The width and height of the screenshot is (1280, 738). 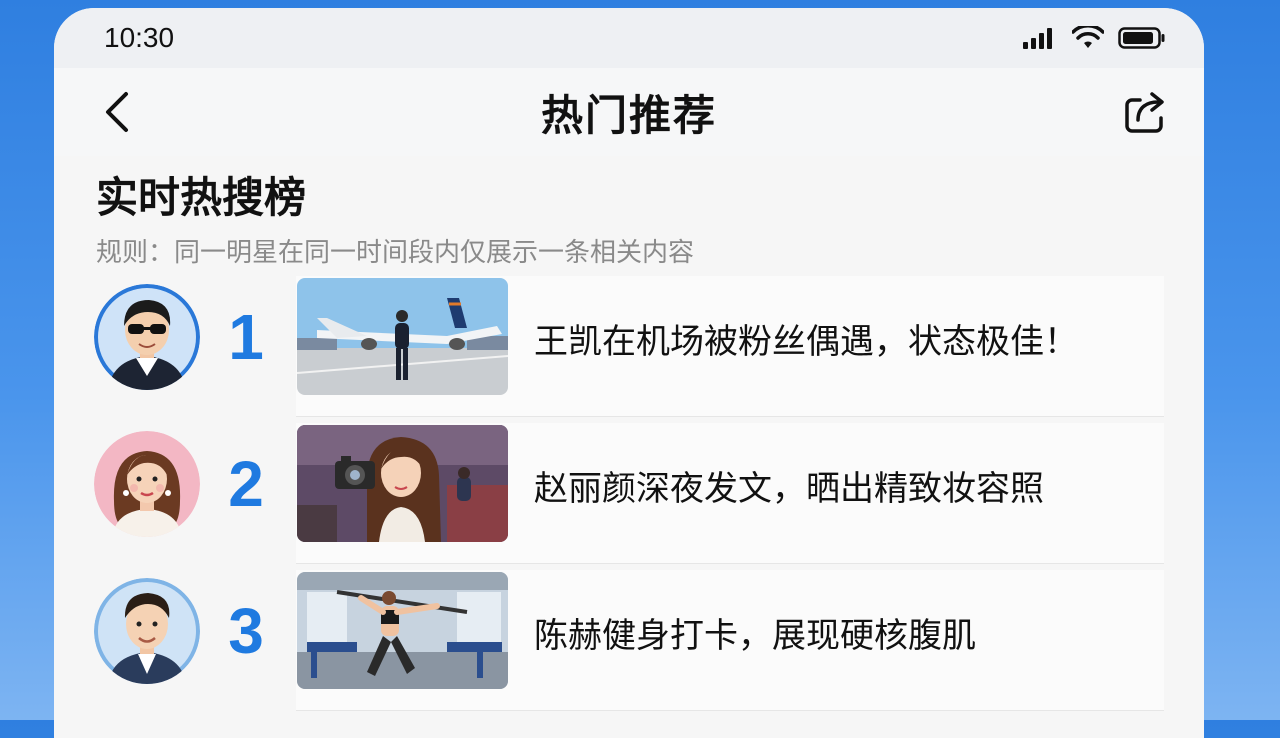 What do you see at coordinates (201, 197) in the screenshot?
I see `section-title: 实时热搜榜` at bounding box center [201, 197].